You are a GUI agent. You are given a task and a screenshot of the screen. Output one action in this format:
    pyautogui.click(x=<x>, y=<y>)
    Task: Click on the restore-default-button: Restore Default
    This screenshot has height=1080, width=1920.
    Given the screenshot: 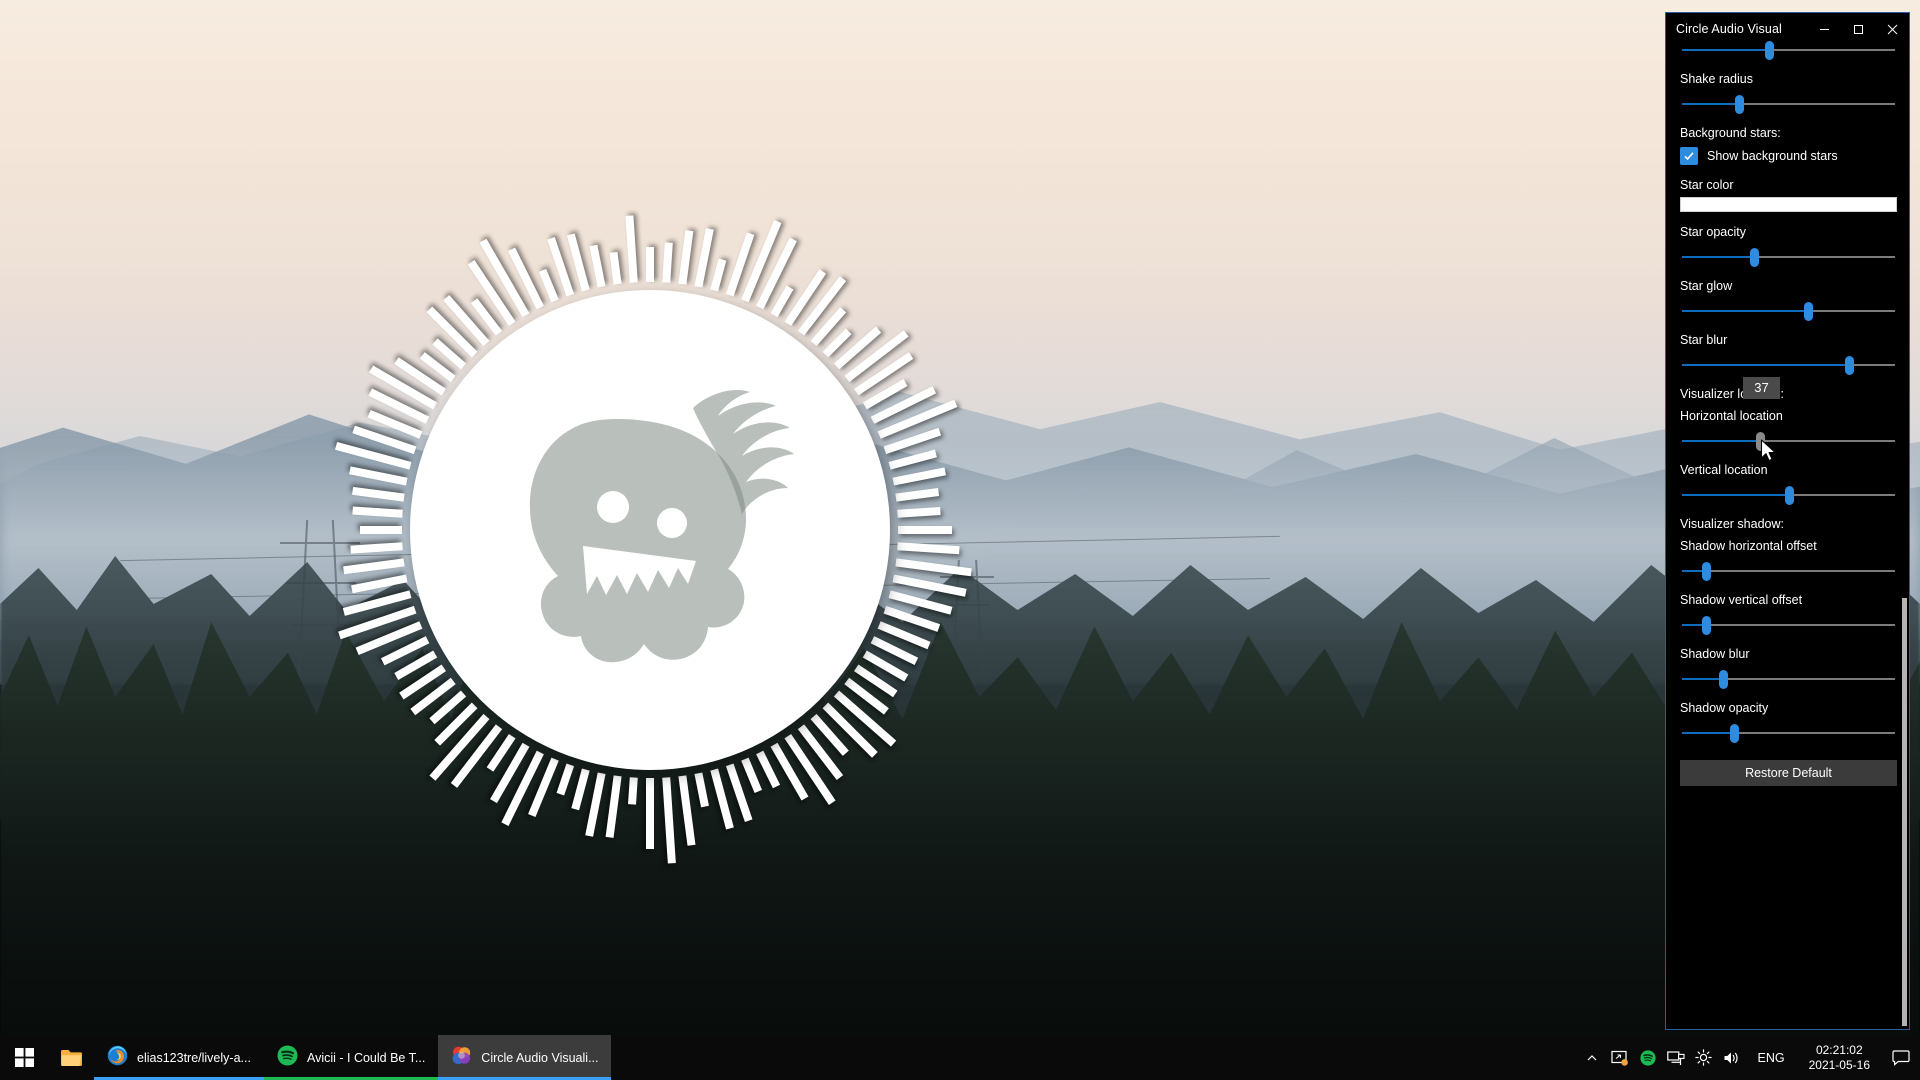 What is the action you would take?
    pyautogui.click(x=1788, y=773)
    